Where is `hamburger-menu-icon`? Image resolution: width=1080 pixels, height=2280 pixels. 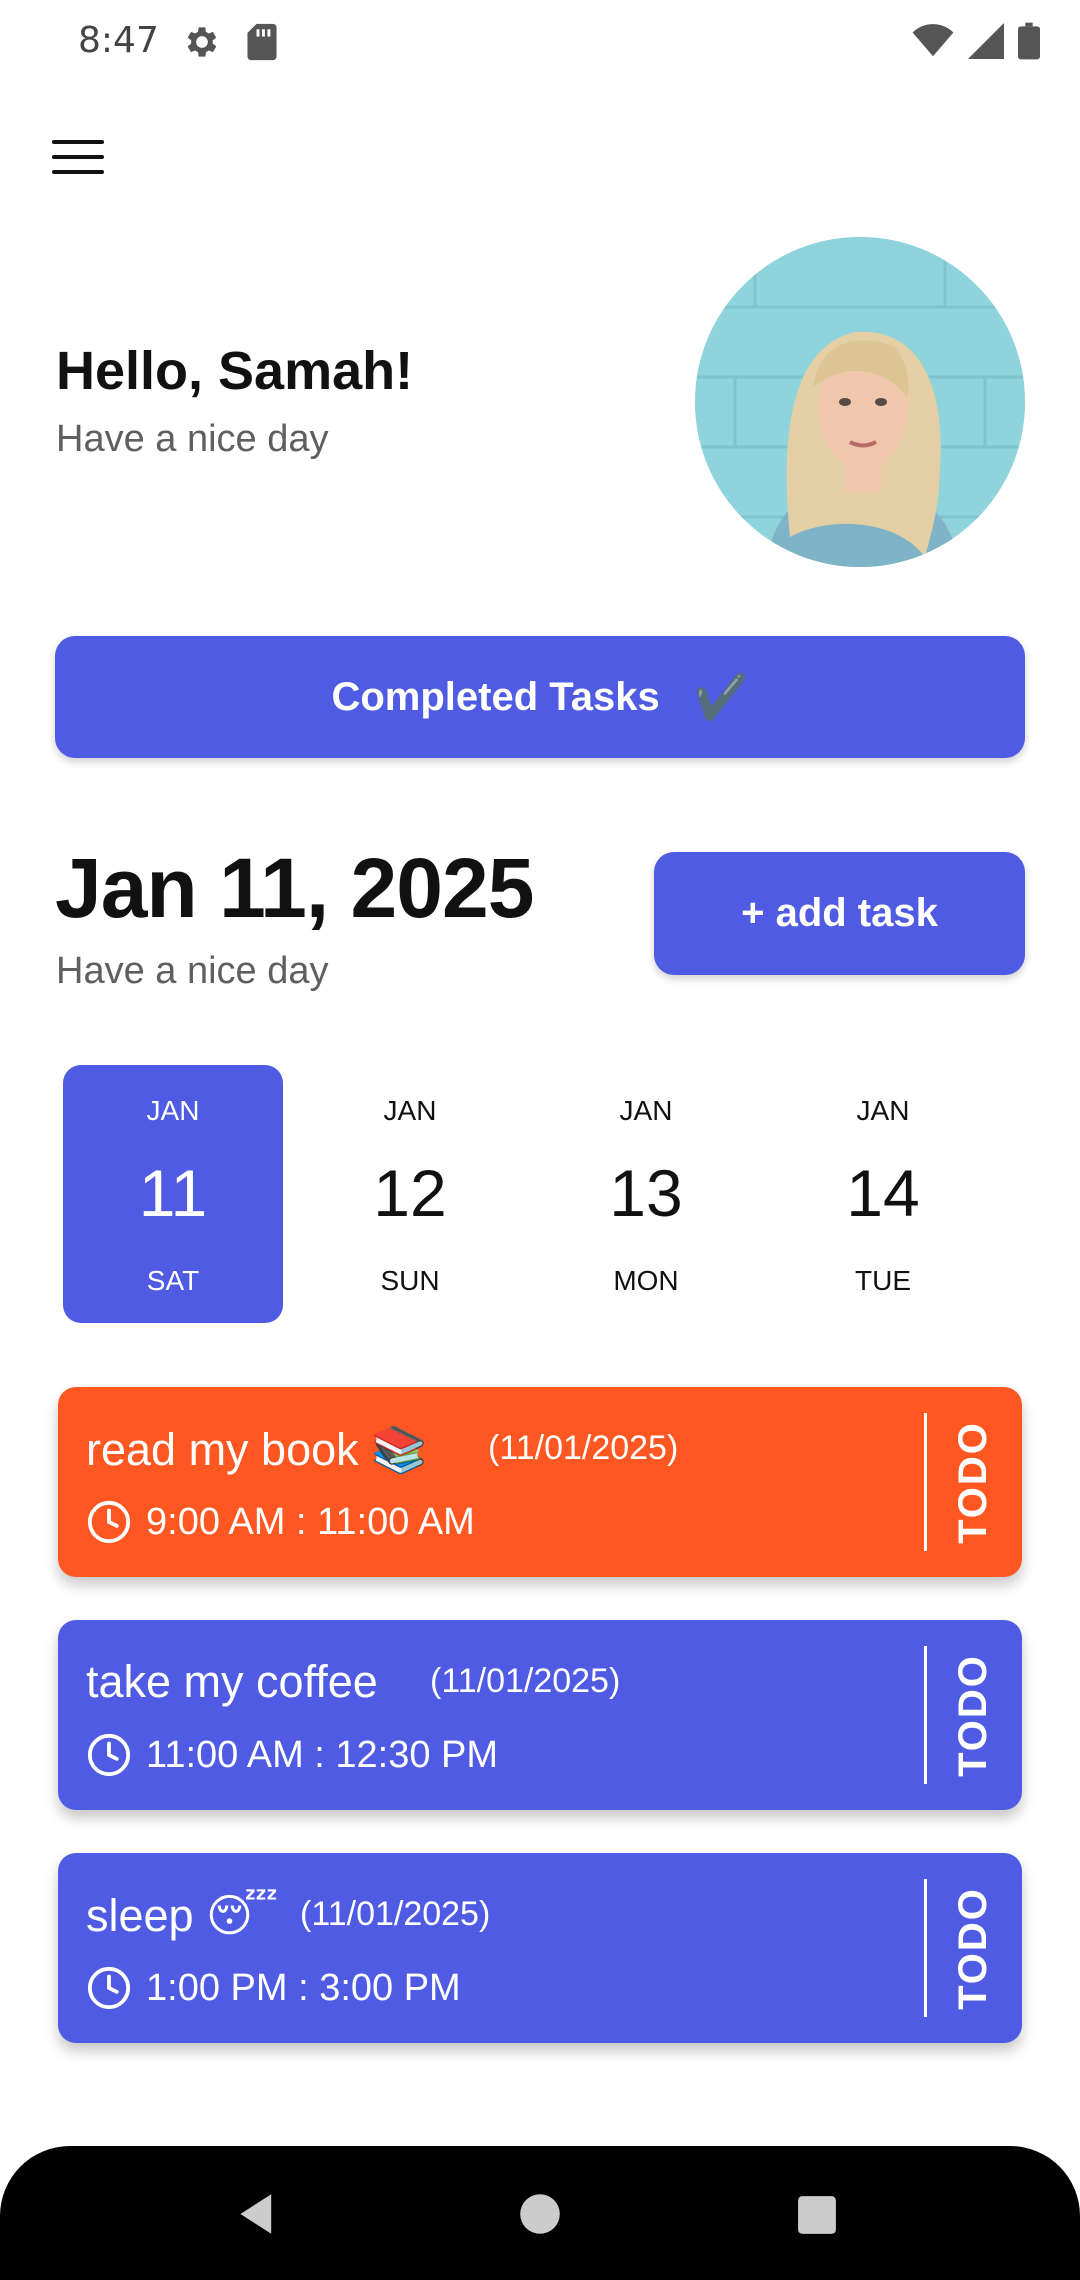 hamburger-menu-icon is located at coordinates (78, 160).